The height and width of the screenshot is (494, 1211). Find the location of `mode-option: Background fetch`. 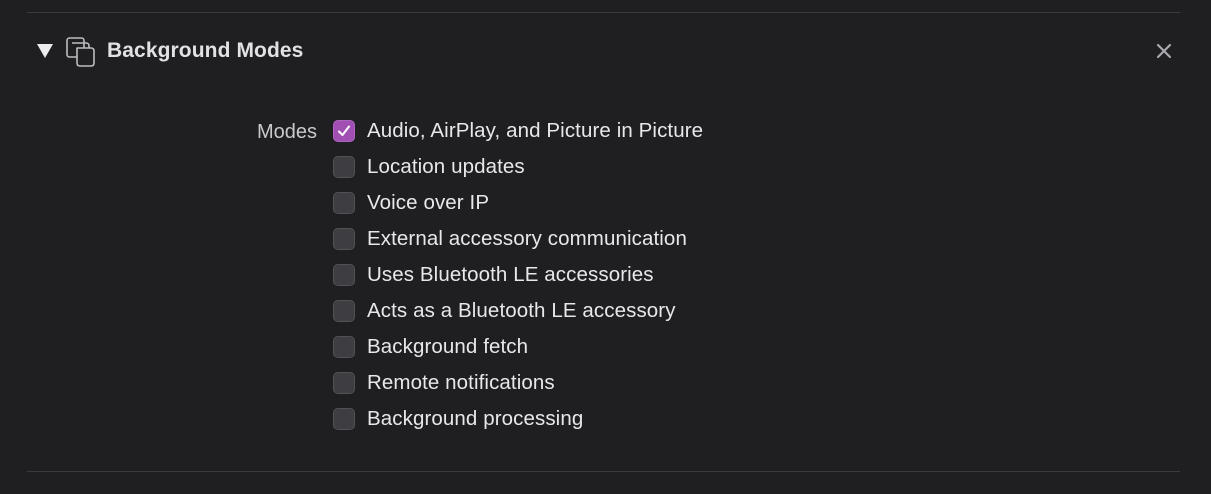

mode-option: Background fetch is located at coordinates (518, 347).